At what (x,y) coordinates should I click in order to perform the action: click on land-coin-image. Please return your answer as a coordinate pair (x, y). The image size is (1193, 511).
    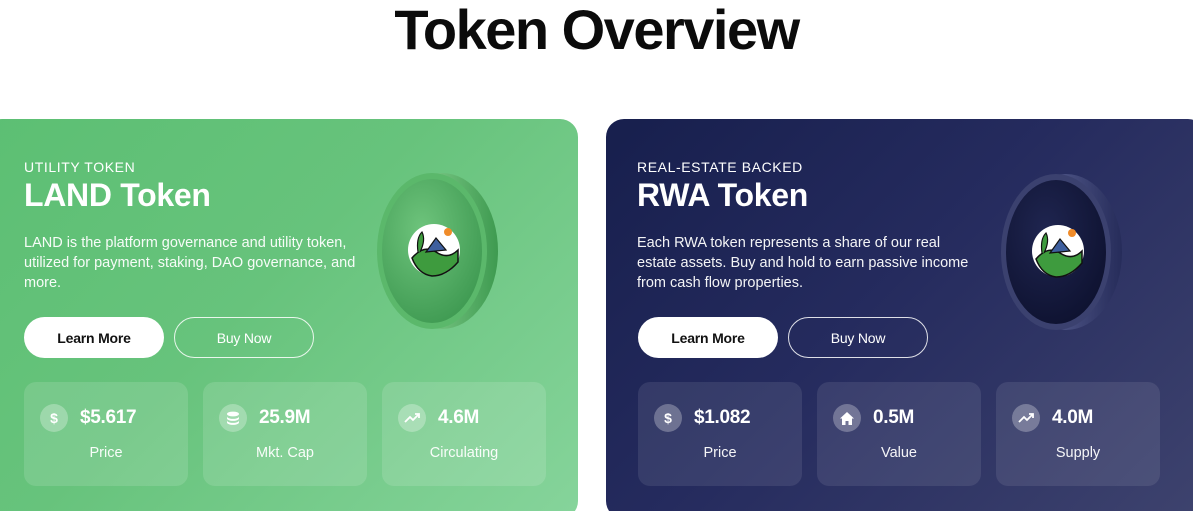
    Looking at the image, I should click on (437, 251).